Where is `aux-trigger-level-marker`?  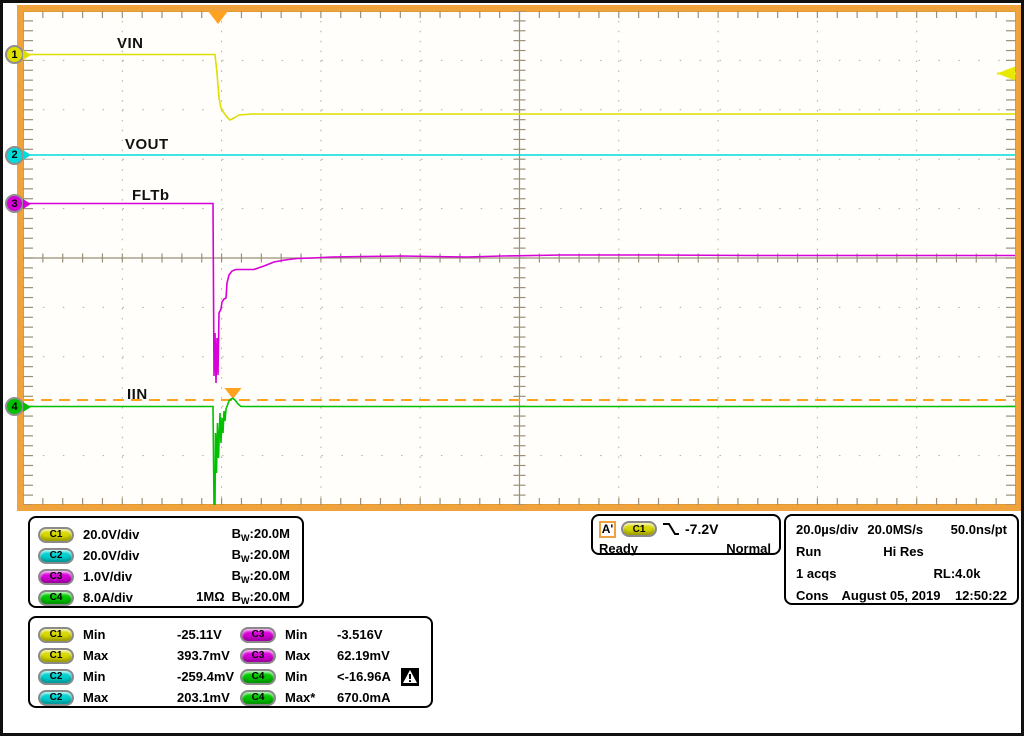
aux-trigger-level-marker is located at coordinates (233, 393).